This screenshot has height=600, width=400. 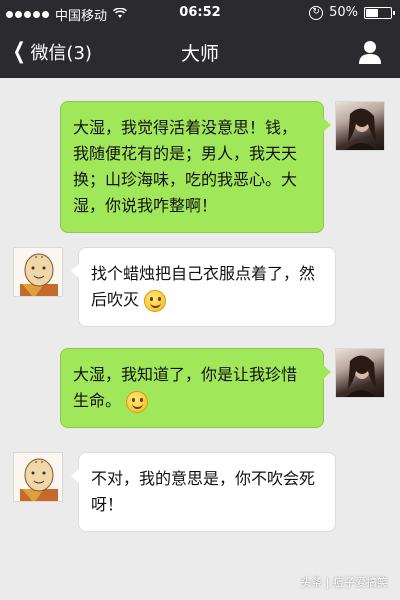 What do you see at coordinates (379, 12) in the screenshot?
I see `battery-icon` at bounding box center [379, 12].